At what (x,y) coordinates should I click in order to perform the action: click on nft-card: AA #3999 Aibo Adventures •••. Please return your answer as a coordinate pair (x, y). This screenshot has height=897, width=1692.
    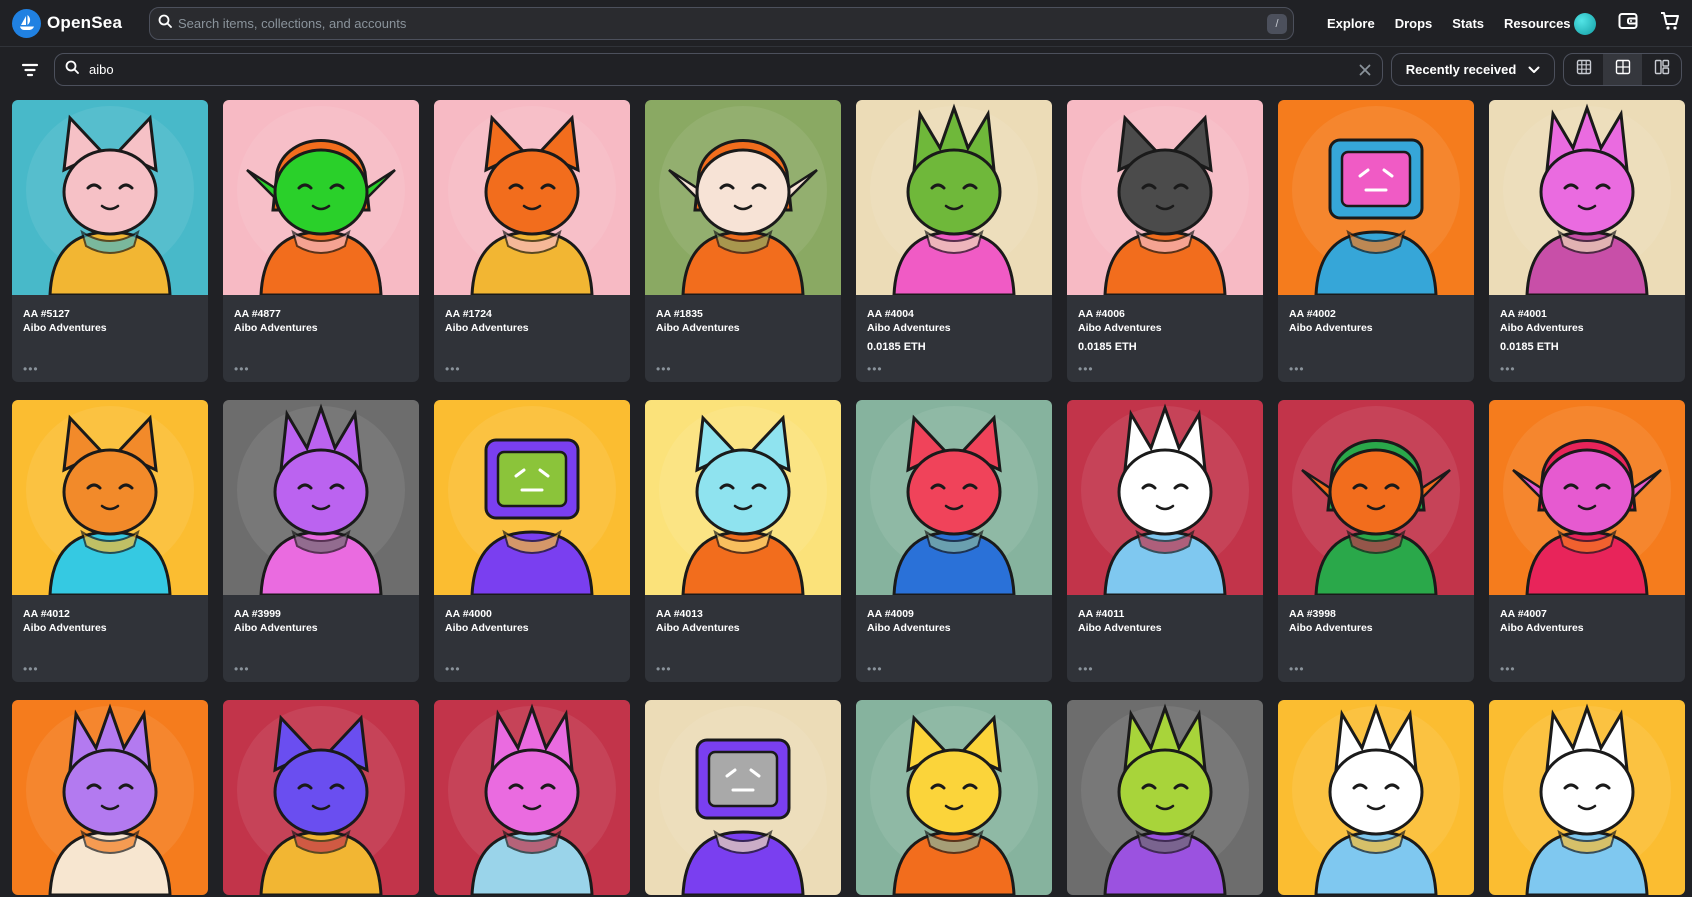
    Looking at the image, I should click on (321, 541).